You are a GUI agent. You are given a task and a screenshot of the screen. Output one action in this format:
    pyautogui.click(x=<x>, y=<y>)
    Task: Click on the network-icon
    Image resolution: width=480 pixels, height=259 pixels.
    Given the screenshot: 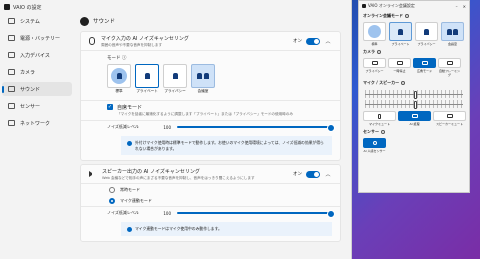 What is the action you would take?
    pyautogui.click(x=11, y=123)
    